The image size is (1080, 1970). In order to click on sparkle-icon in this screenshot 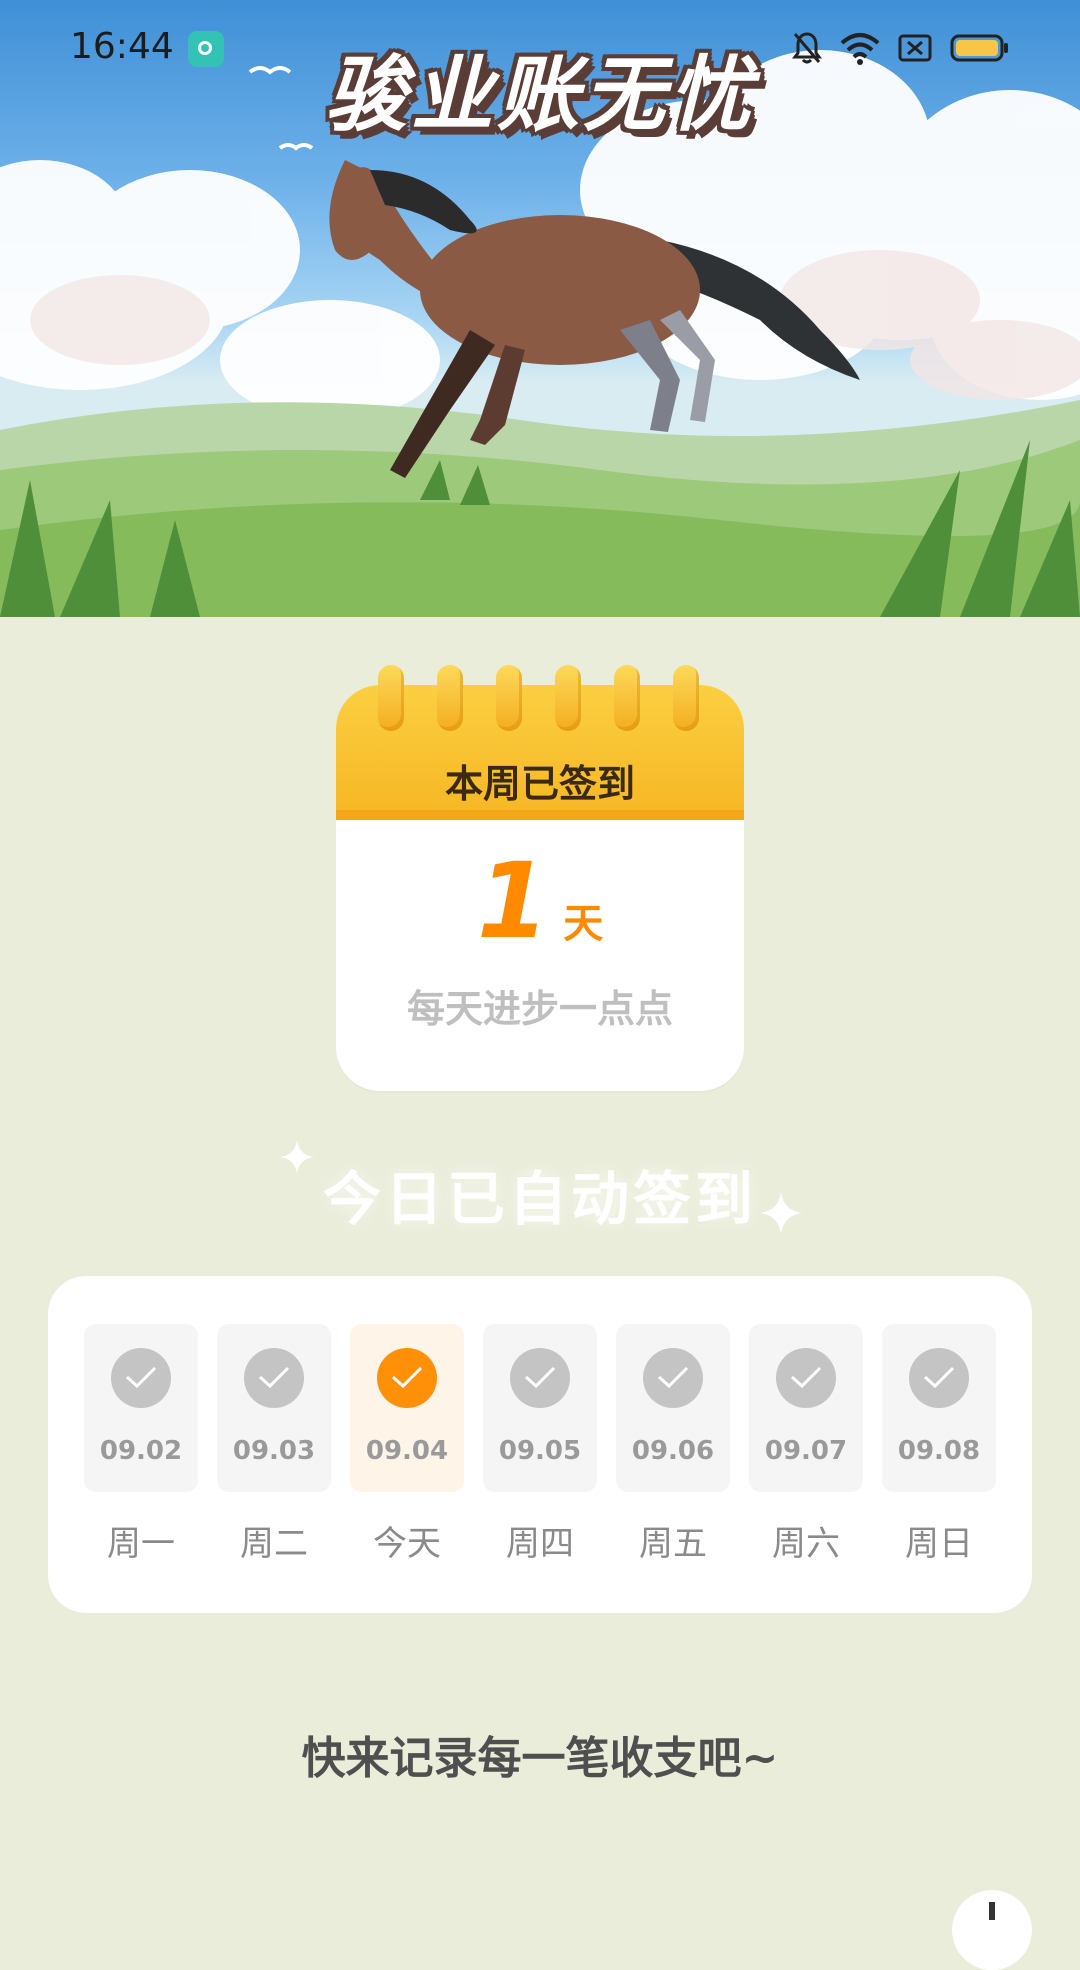, I will do `click(781, 1213)`.